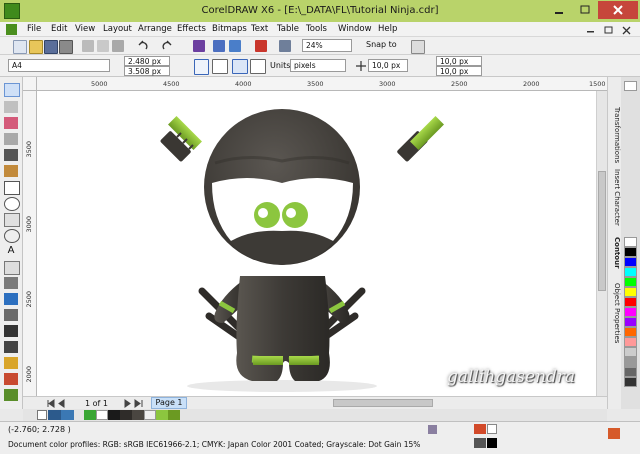 Image resolution: width=640 pixels, height=454 pixels. I want to click on open-icon, so click(36, 47).